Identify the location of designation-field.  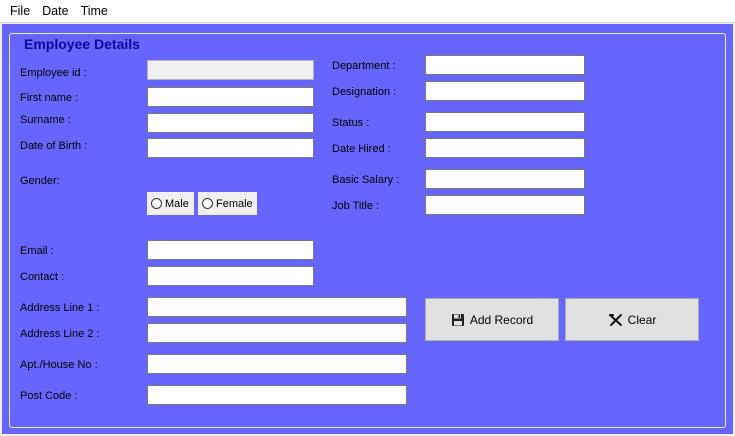
(505, 91).